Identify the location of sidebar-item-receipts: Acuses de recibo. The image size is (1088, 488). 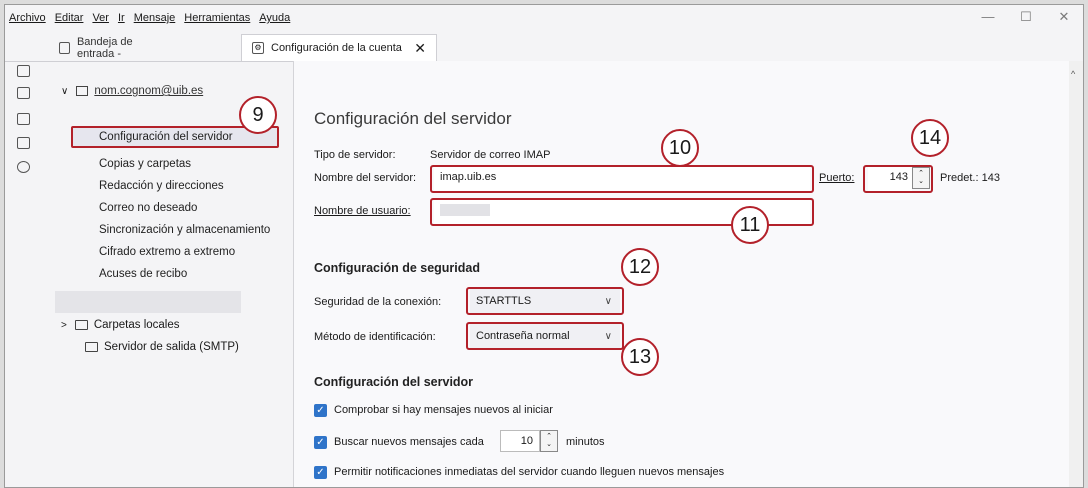
(143, 274).